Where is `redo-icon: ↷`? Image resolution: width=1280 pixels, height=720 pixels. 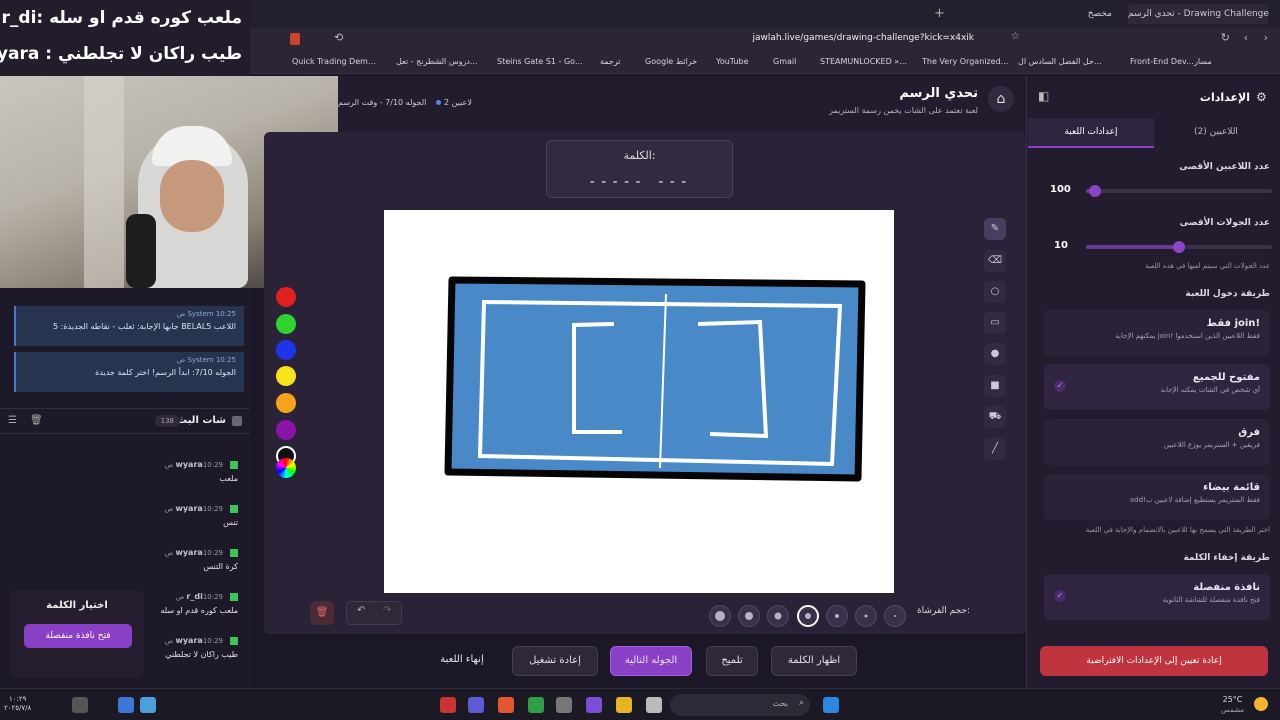
redo-icon: ↷ is located at coordinates (387, 610).